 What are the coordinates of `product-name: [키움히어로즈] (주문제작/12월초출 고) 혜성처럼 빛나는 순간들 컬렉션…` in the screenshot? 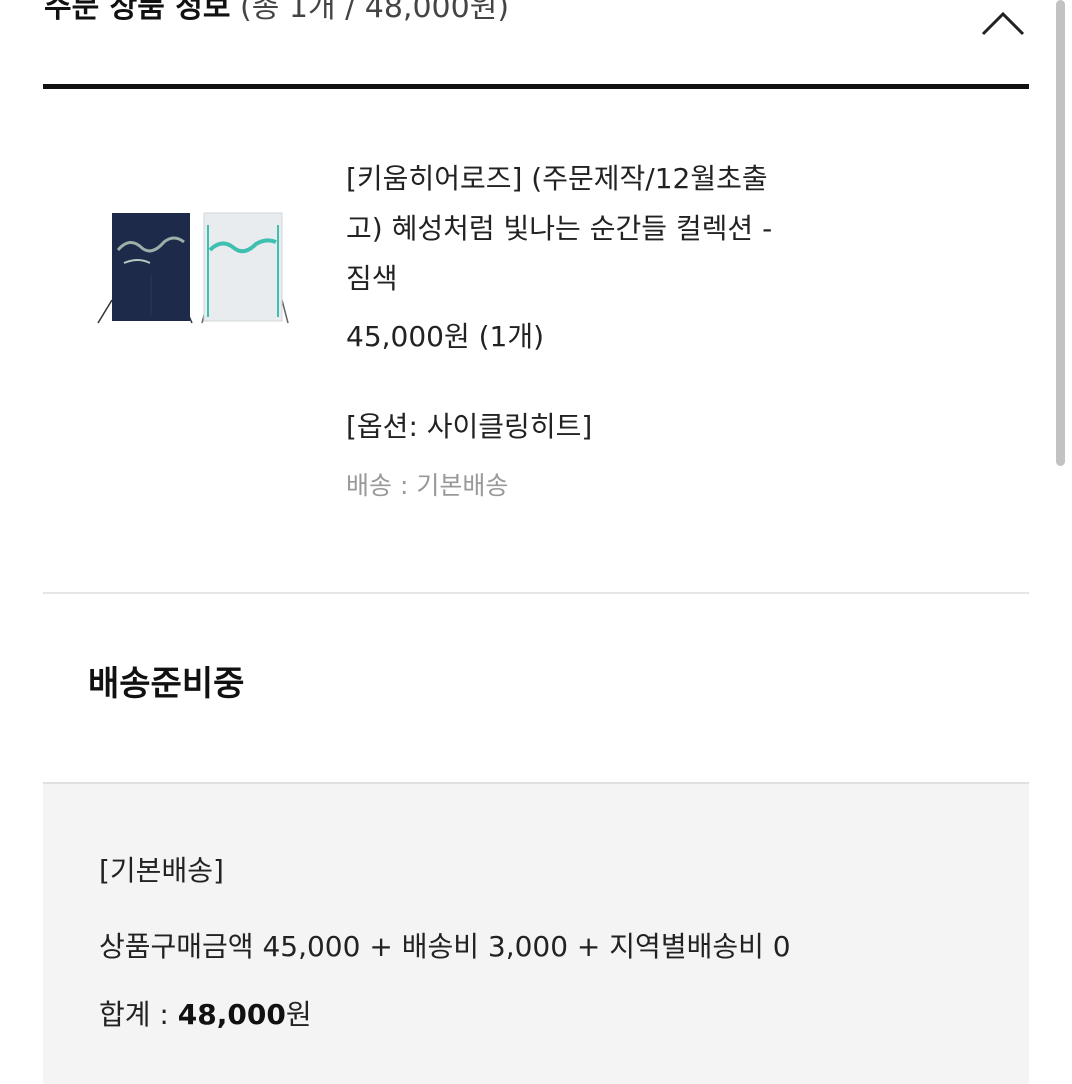 It's located at (616, 229).